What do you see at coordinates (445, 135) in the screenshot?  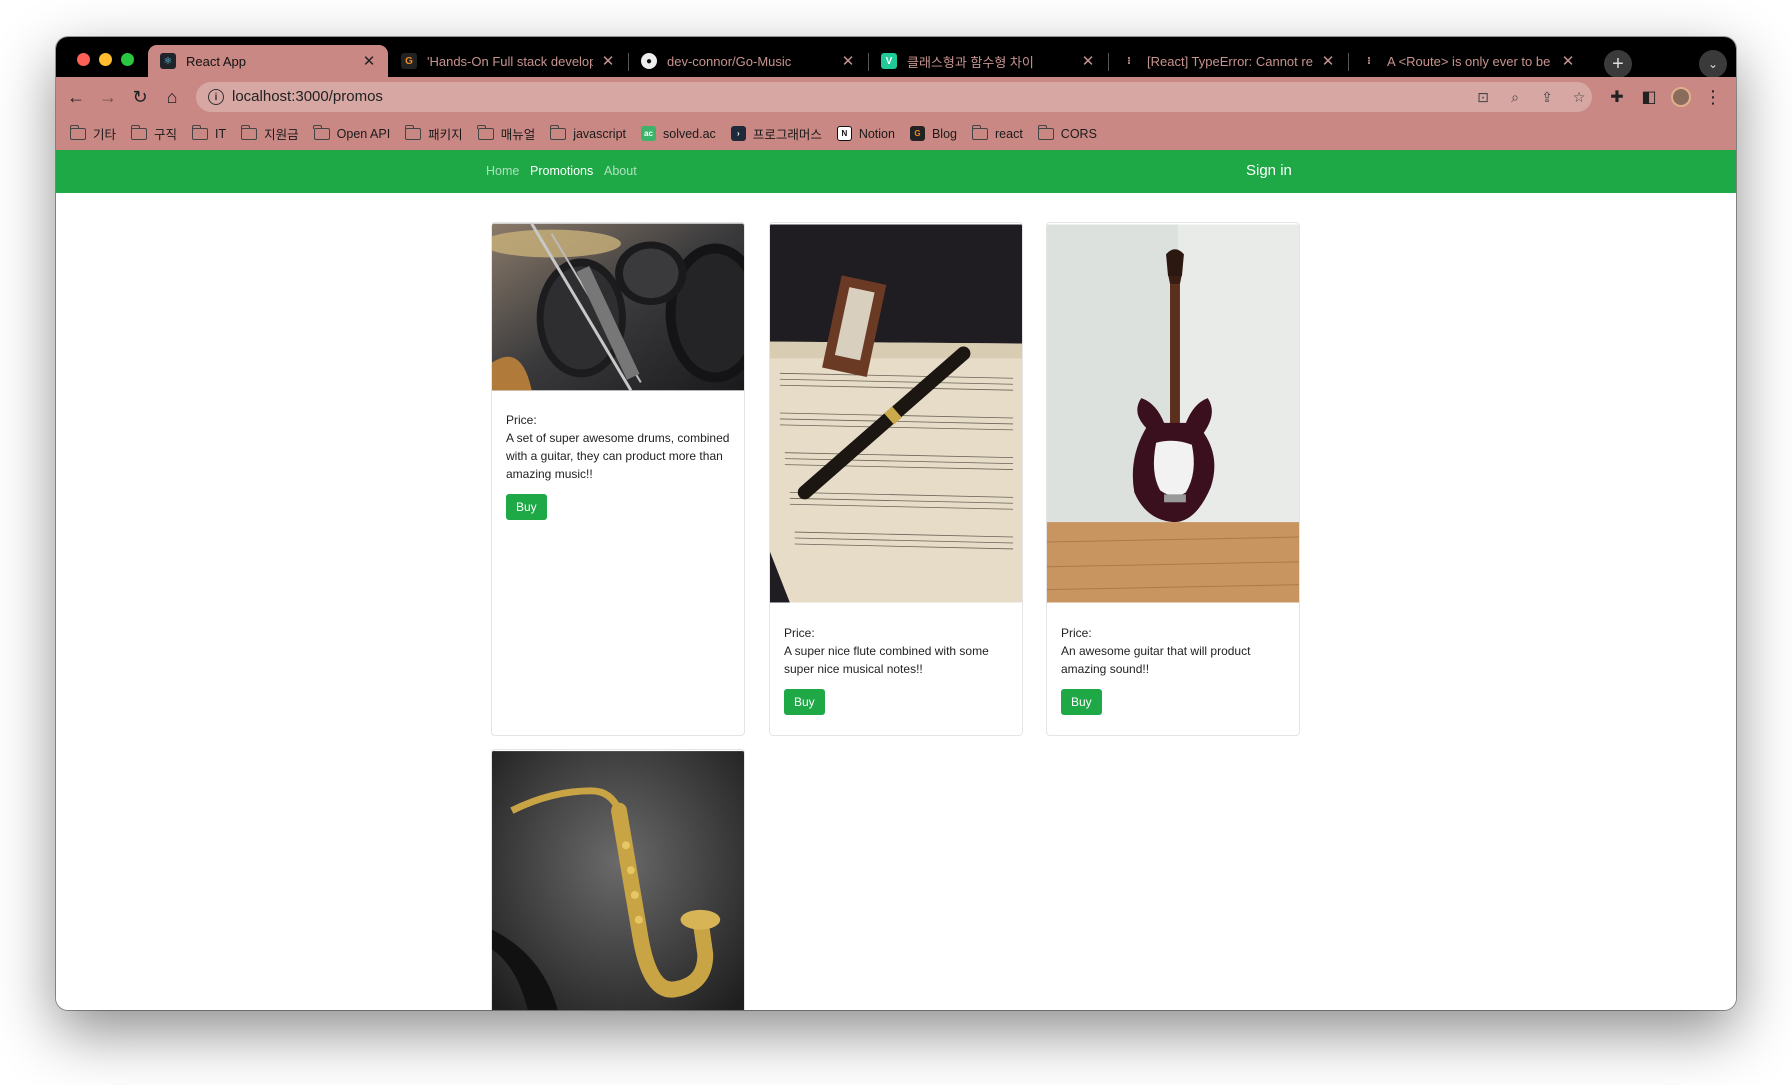 I see `bookmark-label: 패키지` at bounding box center [445, 135].